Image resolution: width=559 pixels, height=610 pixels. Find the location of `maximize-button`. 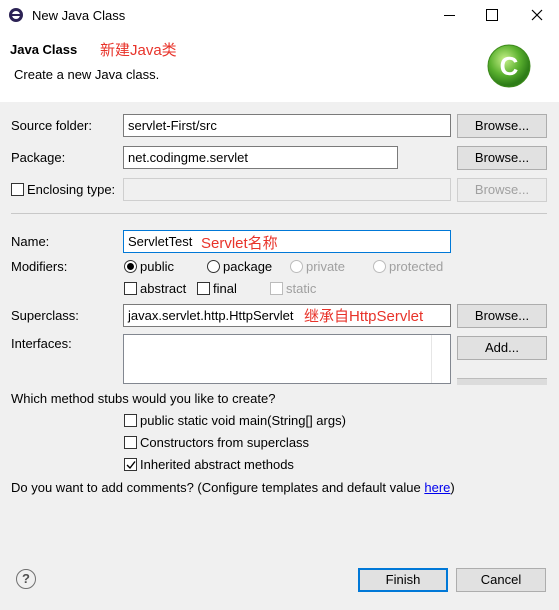

maximize-button is located at coordinates (492, 15).